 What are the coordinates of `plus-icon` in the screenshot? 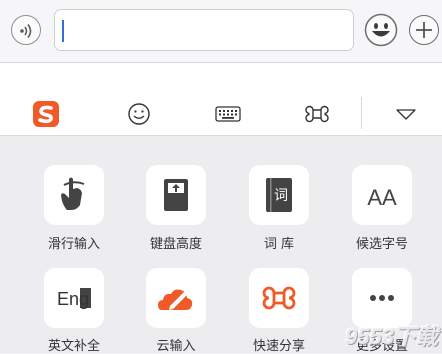 It's located at (424, 30).